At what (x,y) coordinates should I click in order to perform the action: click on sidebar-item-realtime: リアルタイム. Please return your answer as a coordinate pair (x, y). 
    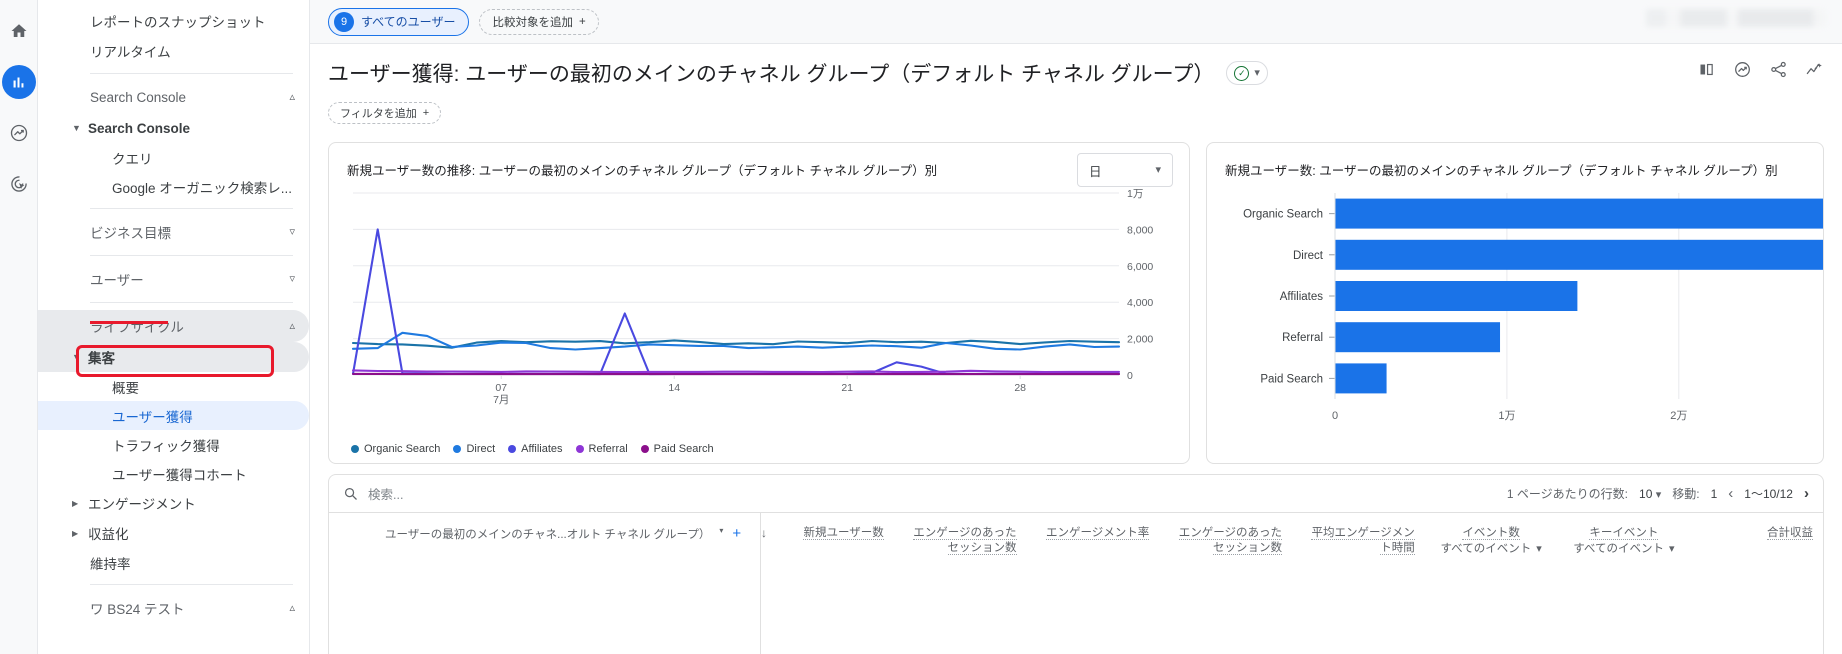
    Looking at the image, I should click on (173, 51).